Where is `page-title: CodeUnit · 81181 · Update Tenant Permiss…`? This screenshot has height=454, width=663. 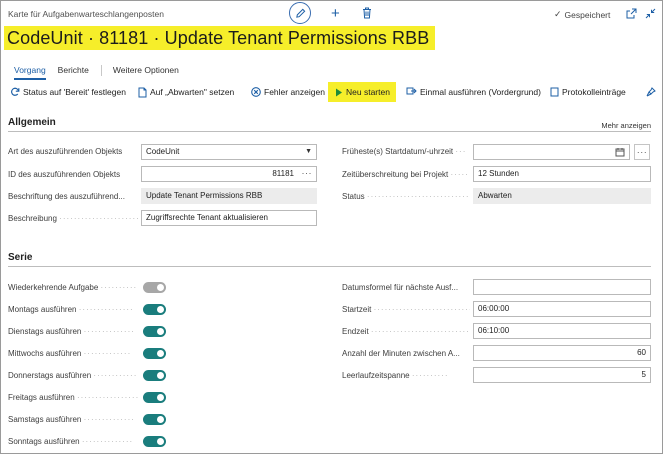 page-title: CodeUnit · 81181 · Update Tenant Permiss… is located at coordinates (220, 38).